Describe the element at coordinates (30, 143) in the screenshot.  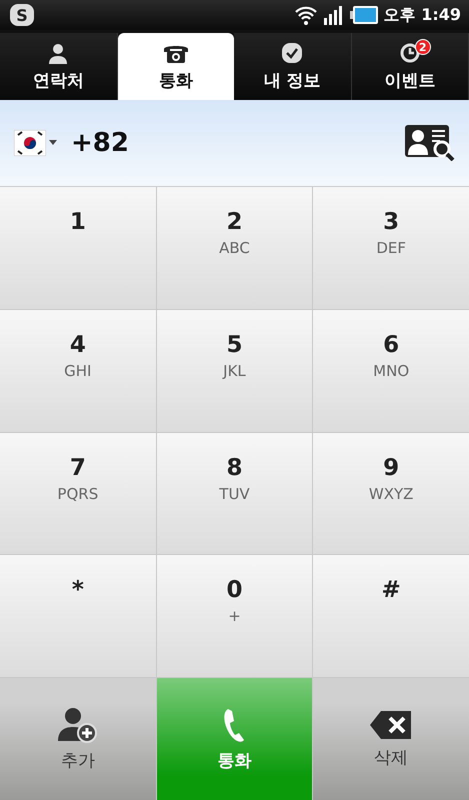
I see `flag-icon` at that location.